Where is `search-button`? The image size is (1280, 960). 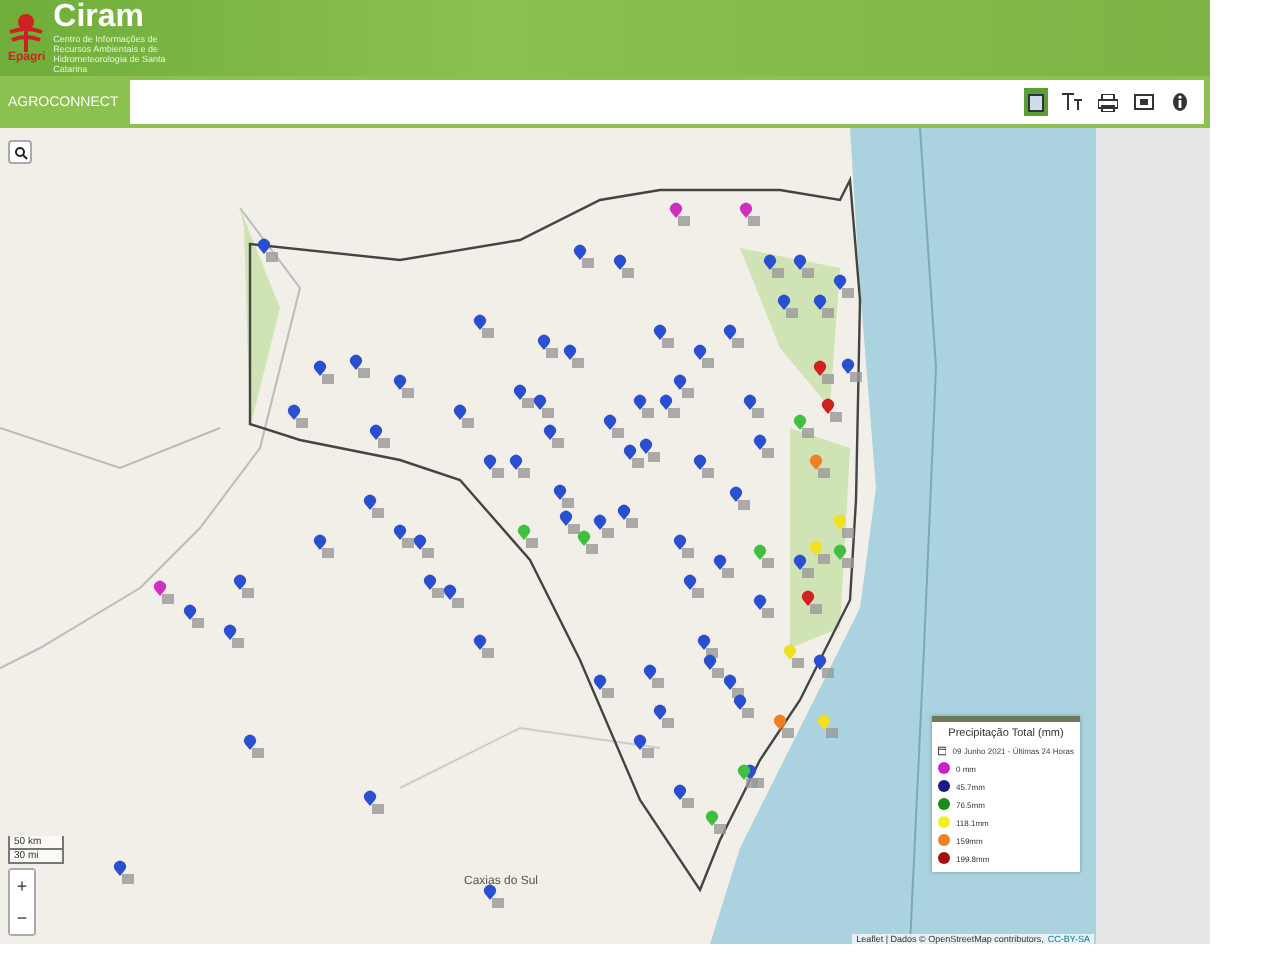 search-button is located at coordinates (20, 152).